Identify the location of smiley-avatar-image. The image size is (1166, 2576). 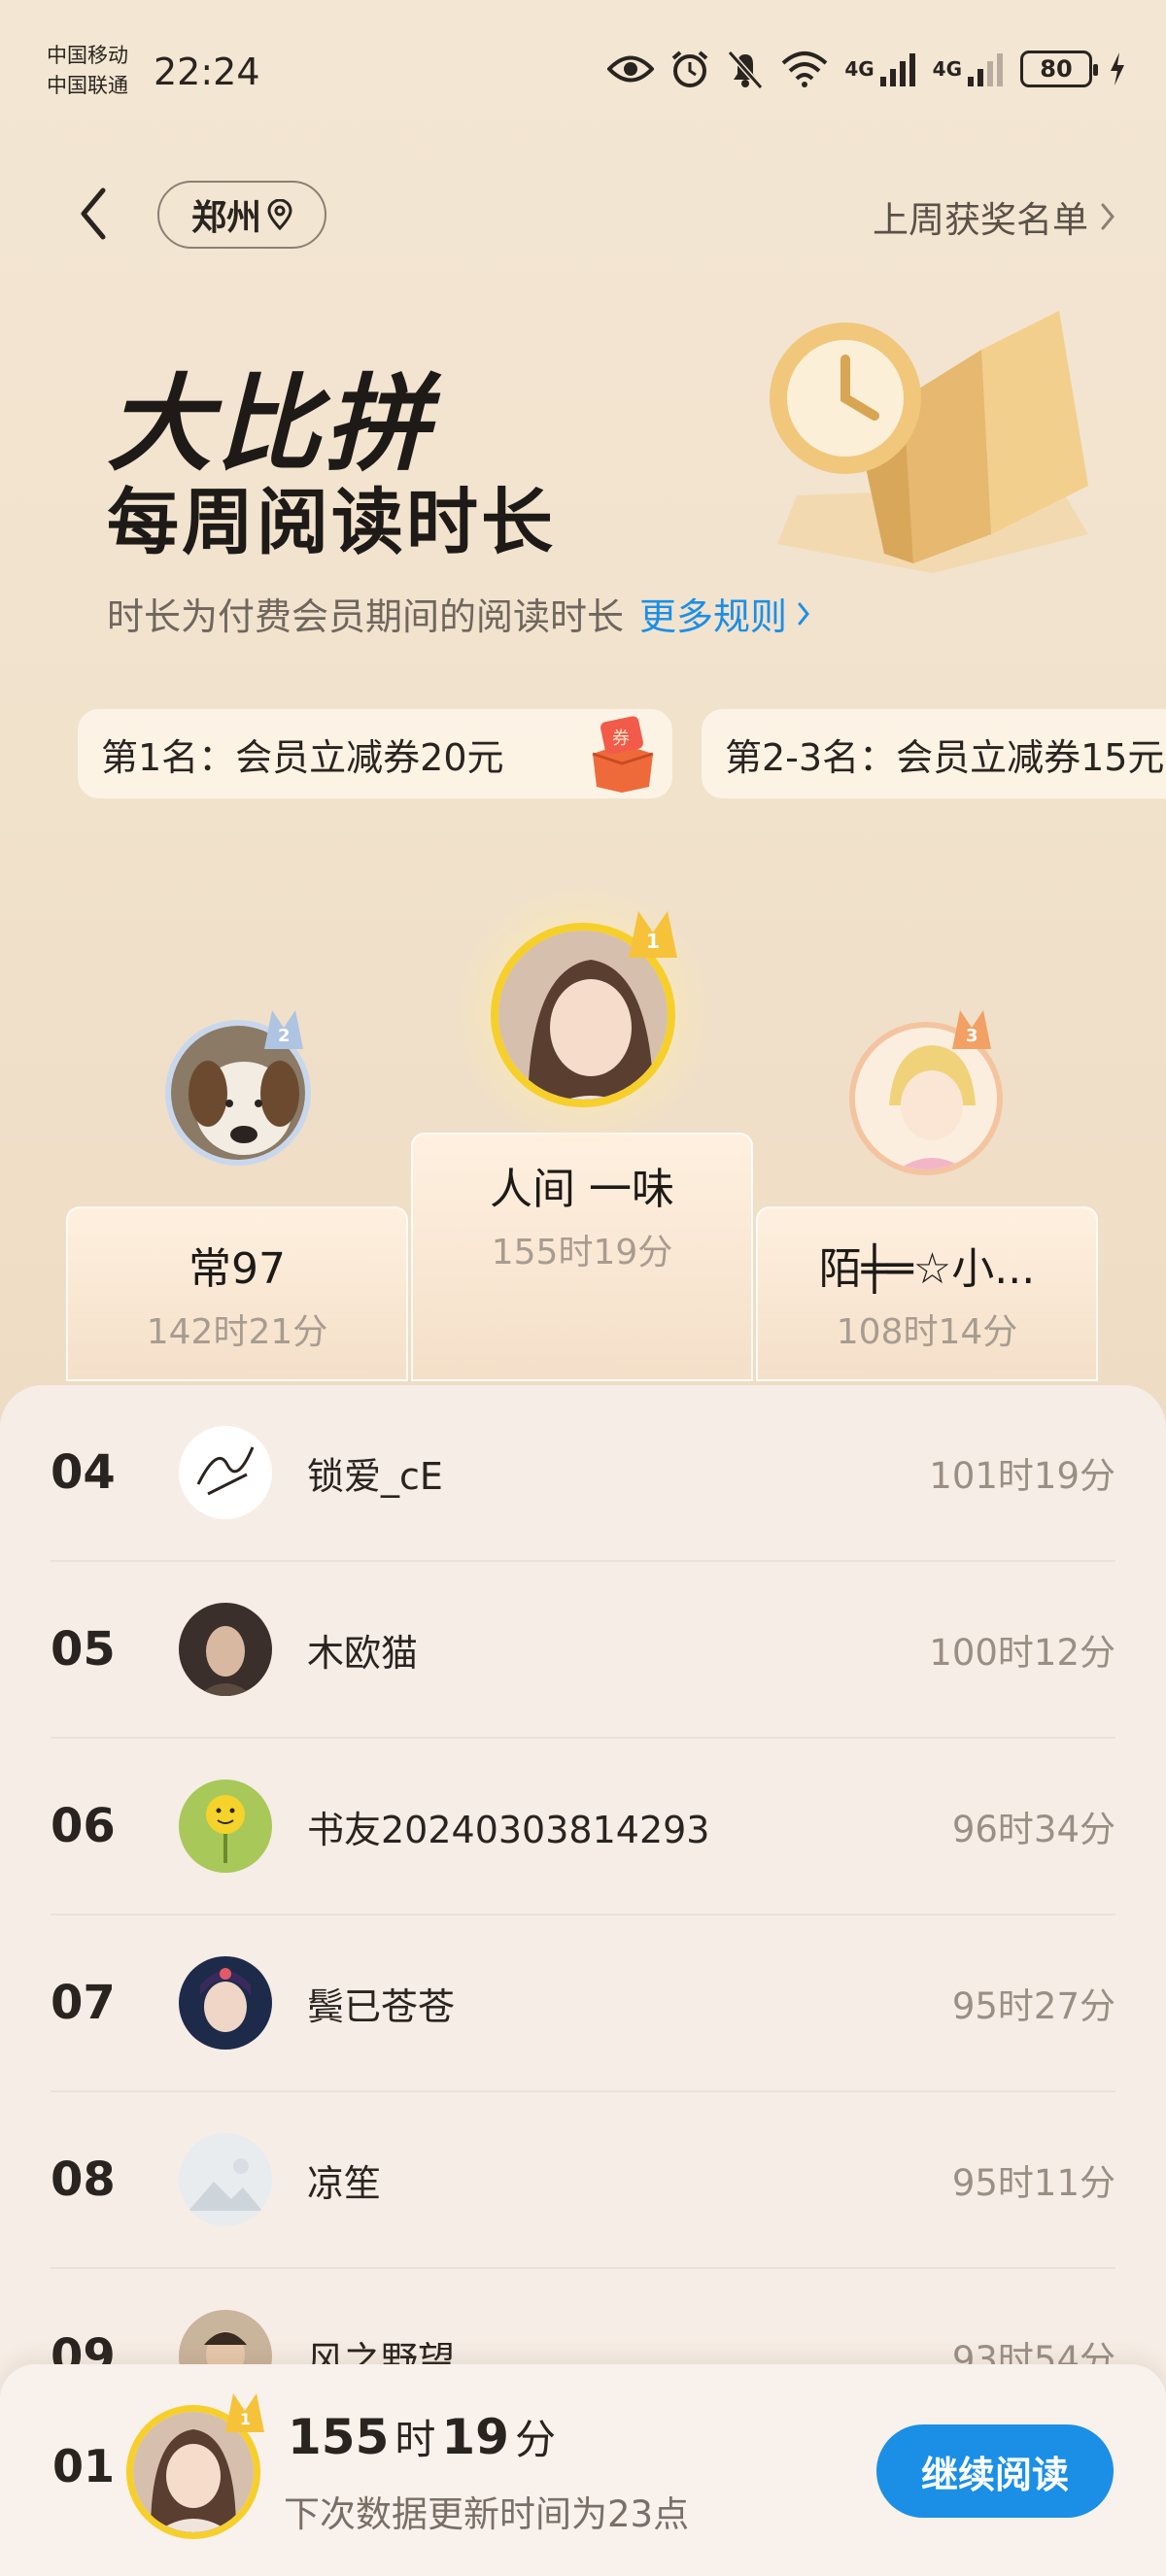
(225, 1826).